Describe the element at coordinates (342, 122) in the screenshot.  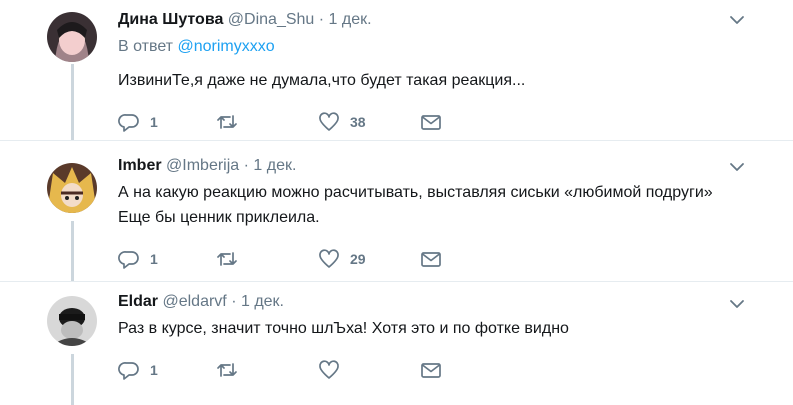
I see `like-button: 38` at that location.